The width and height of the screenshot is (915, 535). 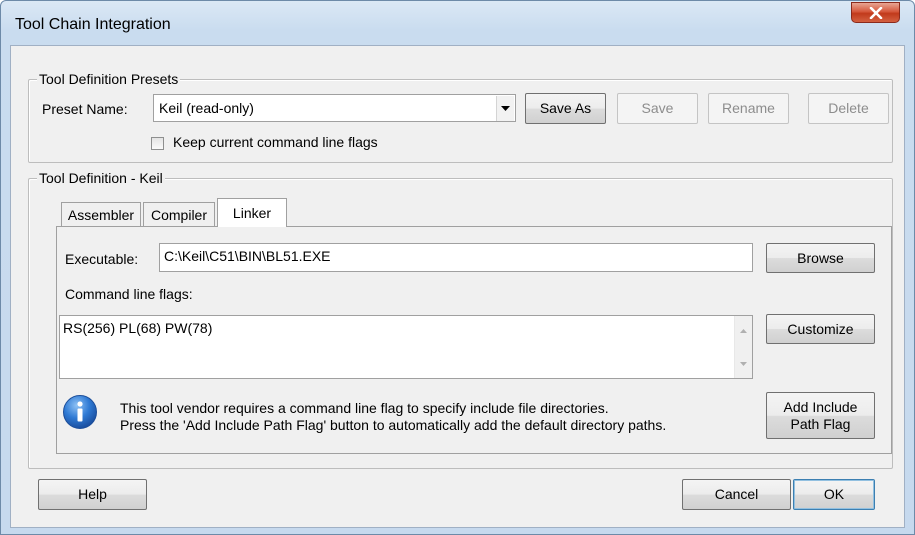 I want to click on add-include-path-flag-button: Add Include Path Flag, so click(x=820, y=415).